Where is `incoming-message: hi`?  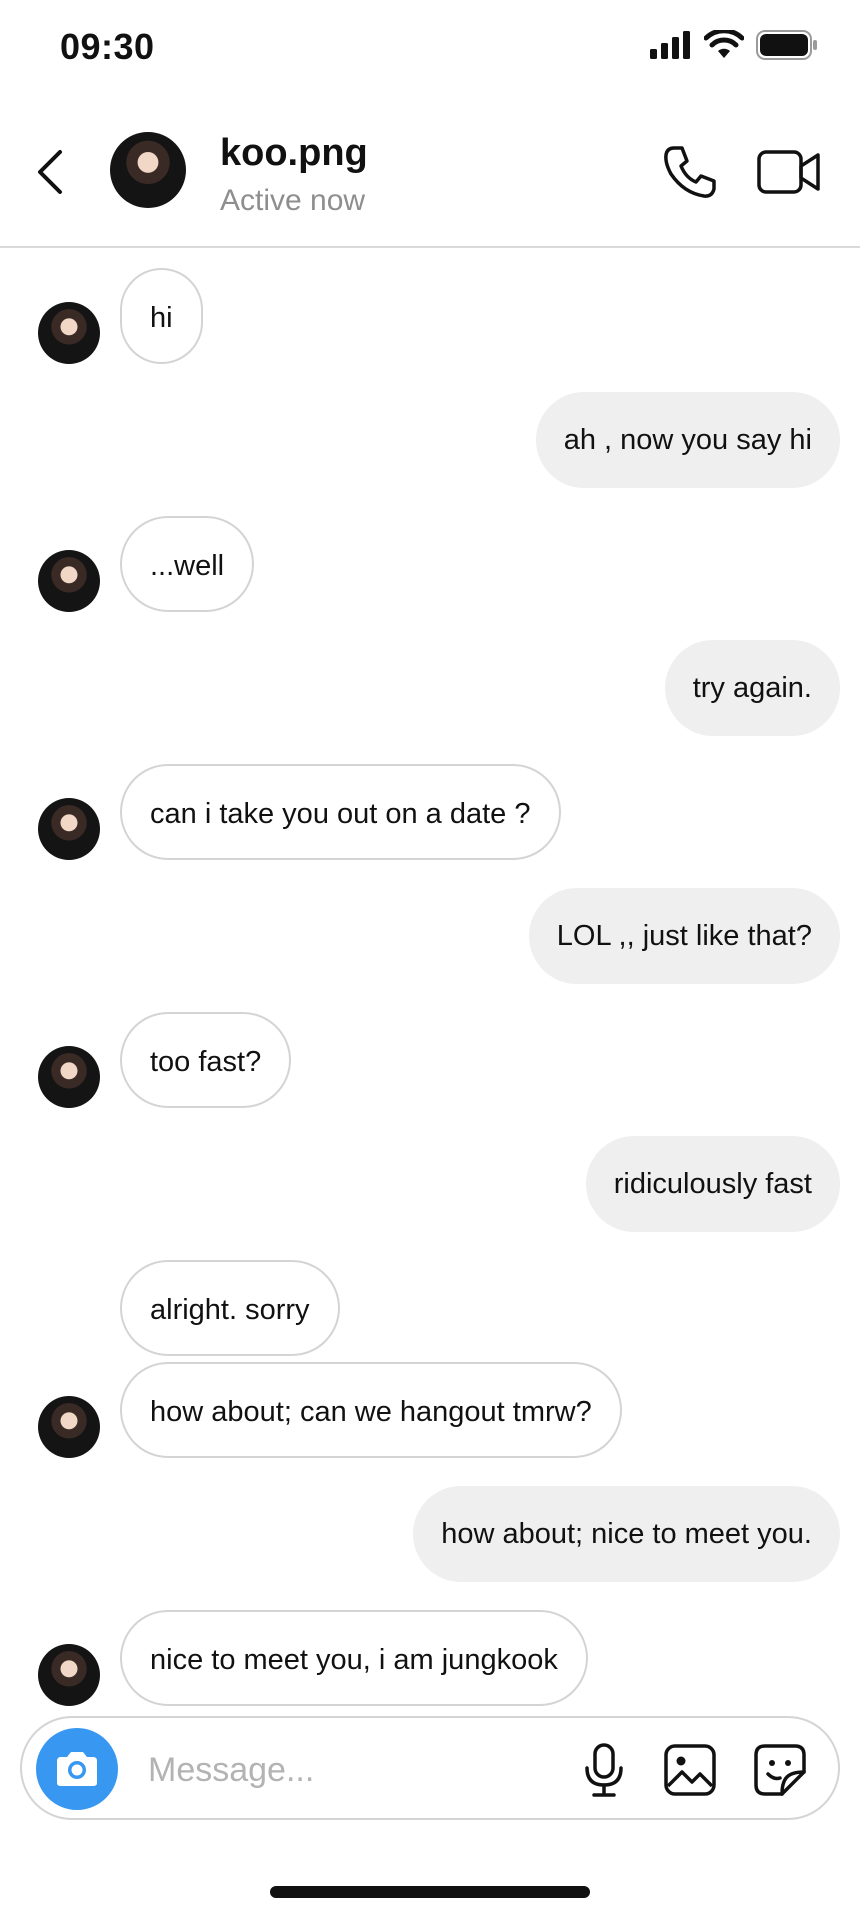 incoming-message: hi is located at coordinates (161, 316).